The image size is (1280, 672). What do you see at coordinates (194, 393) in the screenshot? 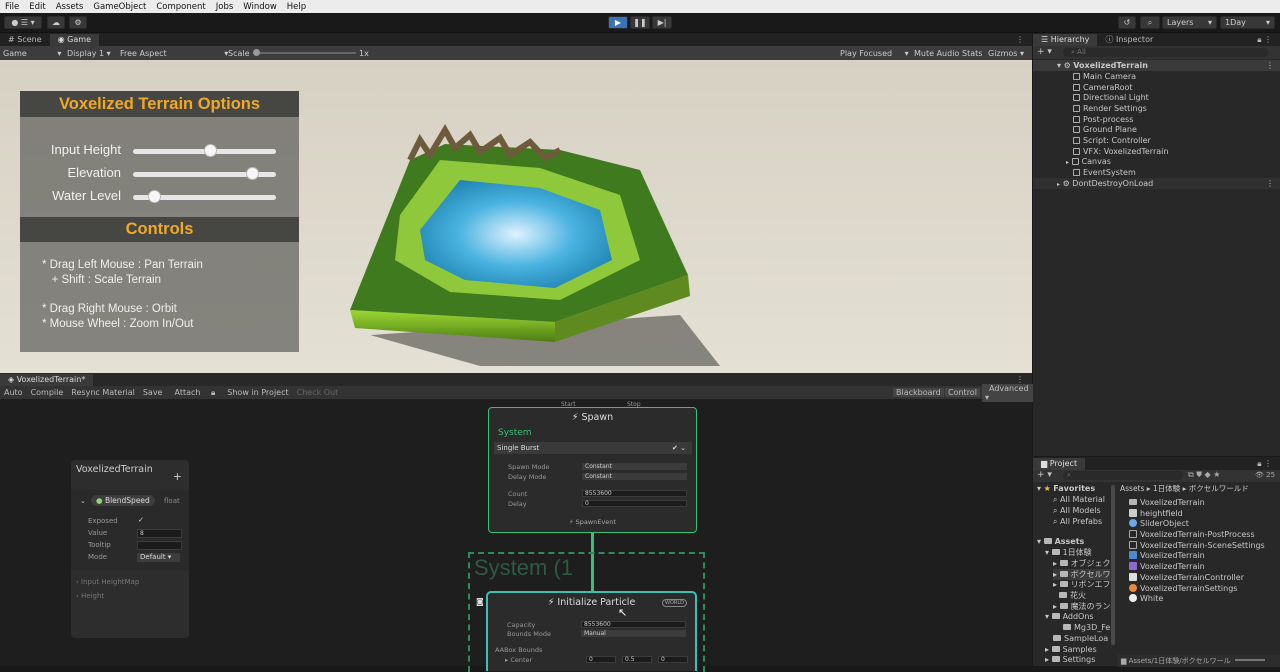
I see `attach-button: Attach 🔒︎` at bounding box center [194, 393].